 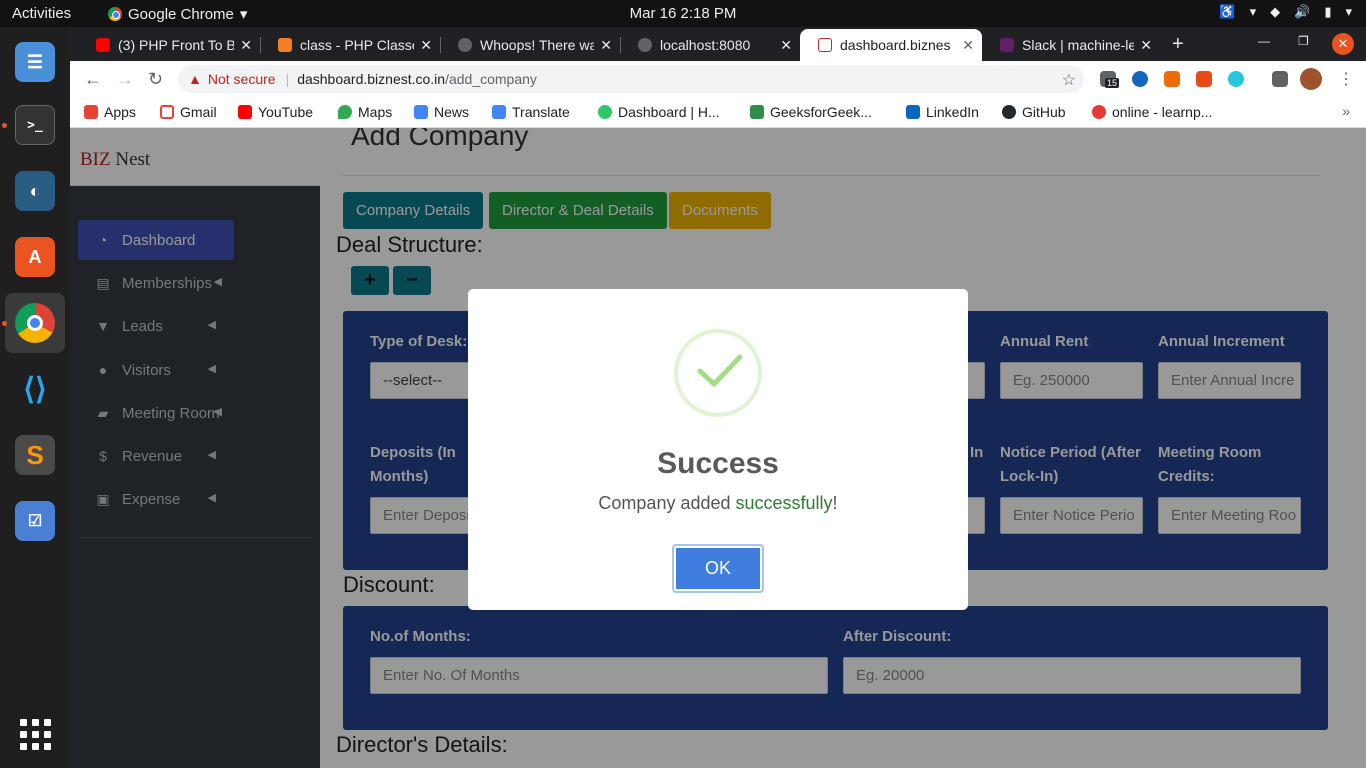 What do you see at coordinates (1264, 41) in the screenshot?
I see `minimize-icon: —` at bounding box center [1264, 41].